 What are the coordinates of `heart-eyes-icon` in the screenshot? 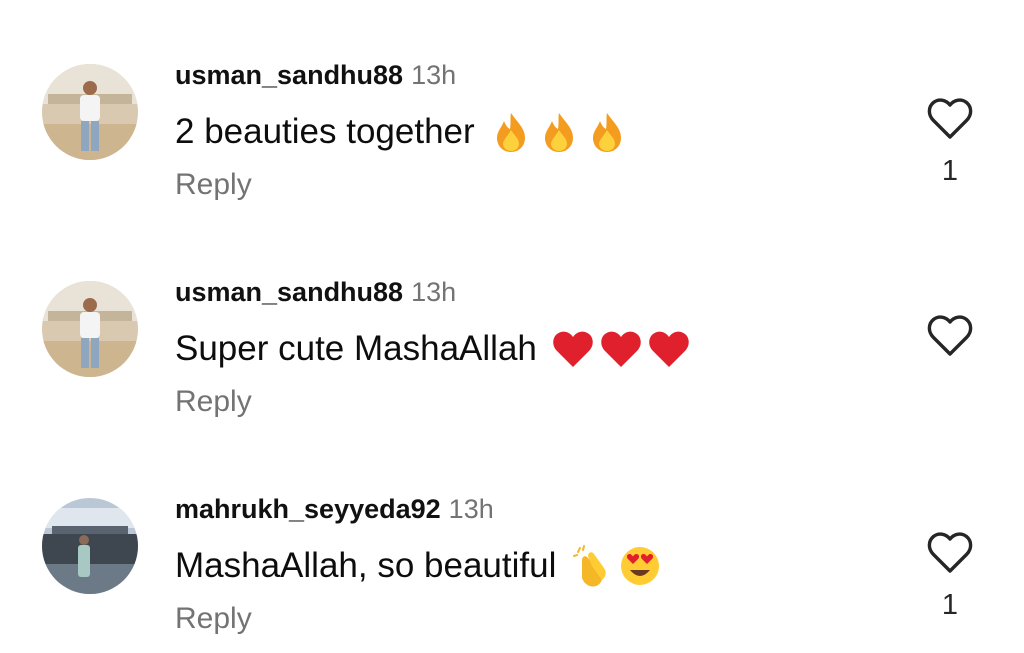 It's located at (640, 566).